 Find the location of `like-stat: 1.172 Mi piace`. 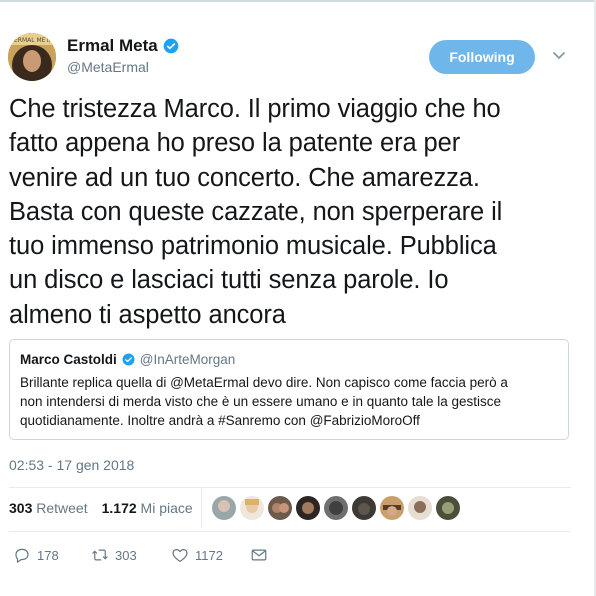

like-stat: 1.172 Mi piace is located at coordinates (147, 508).